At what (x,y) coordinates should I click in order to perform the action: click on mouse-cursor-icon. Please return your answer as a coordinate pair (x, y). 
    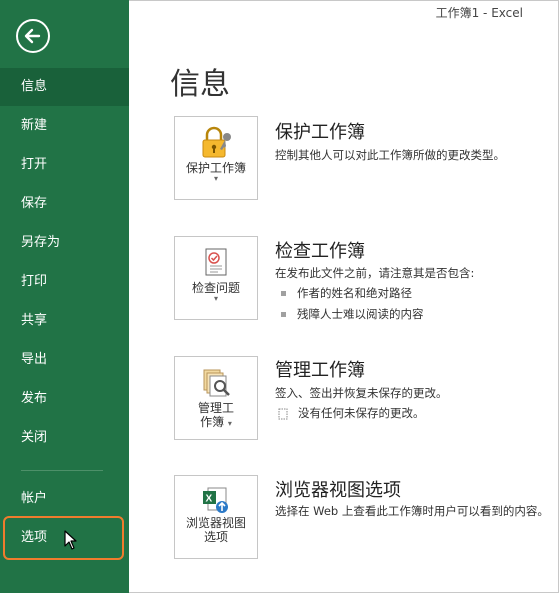
    Looking at the image, I should click on (70, 540).